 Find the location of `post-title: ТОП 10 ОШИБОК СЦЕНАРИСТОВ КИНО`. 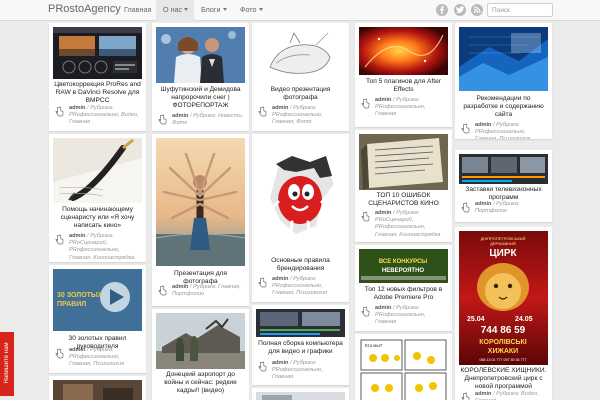

post-title: ТОП 10 ОШИБОК СЦЕНАРИСТОВ КИНО is located at coordinates (403, 200).